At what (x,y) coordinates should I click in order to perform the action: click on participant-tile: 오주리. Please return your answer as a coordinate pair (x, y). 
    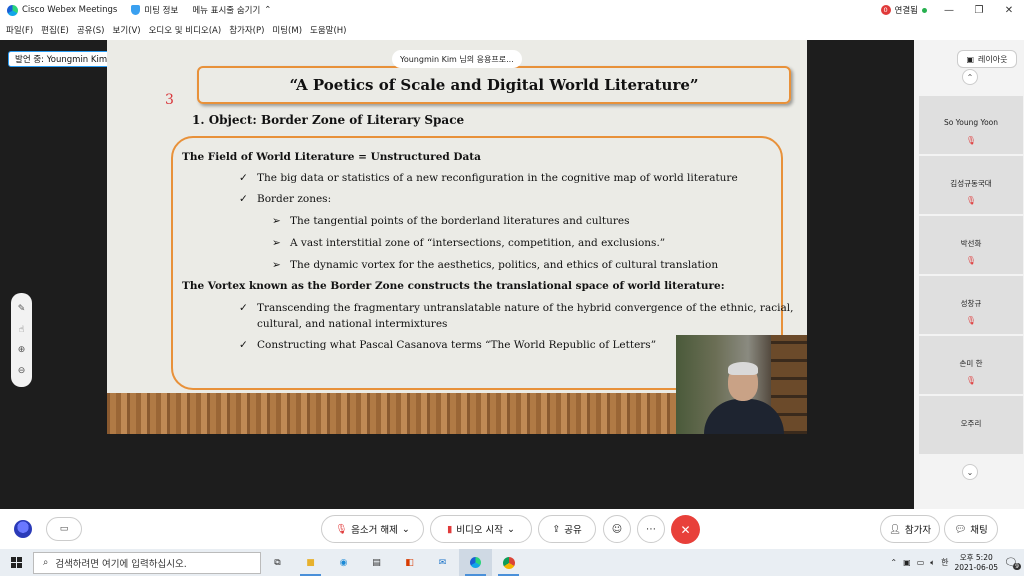
    Looking at the image, I should click on (971, 425).